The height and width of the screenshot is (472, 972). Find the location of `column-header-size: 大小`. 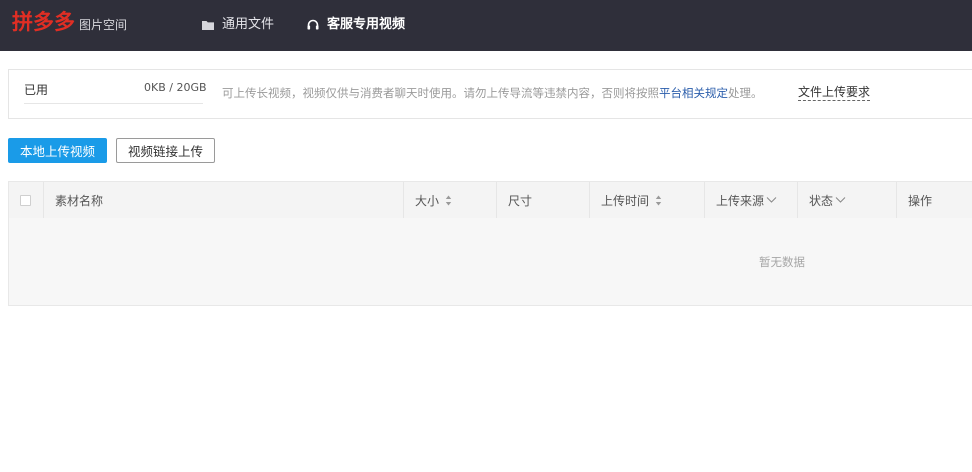

column-header-size: 大小 is located at coordinates (449, 200).